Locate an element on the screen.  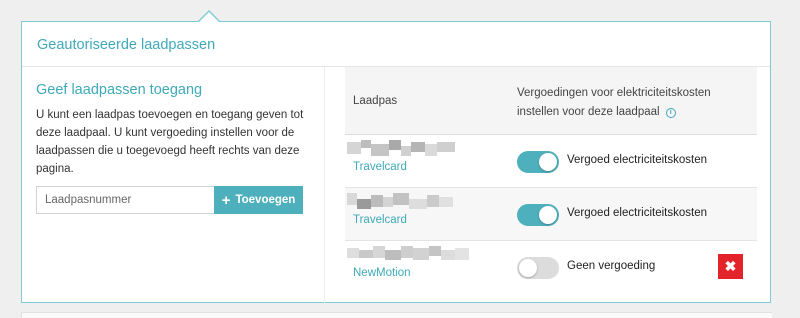
table-row: NewMotion Geen vergoeding ✖ is located at coordinates (551, 267).